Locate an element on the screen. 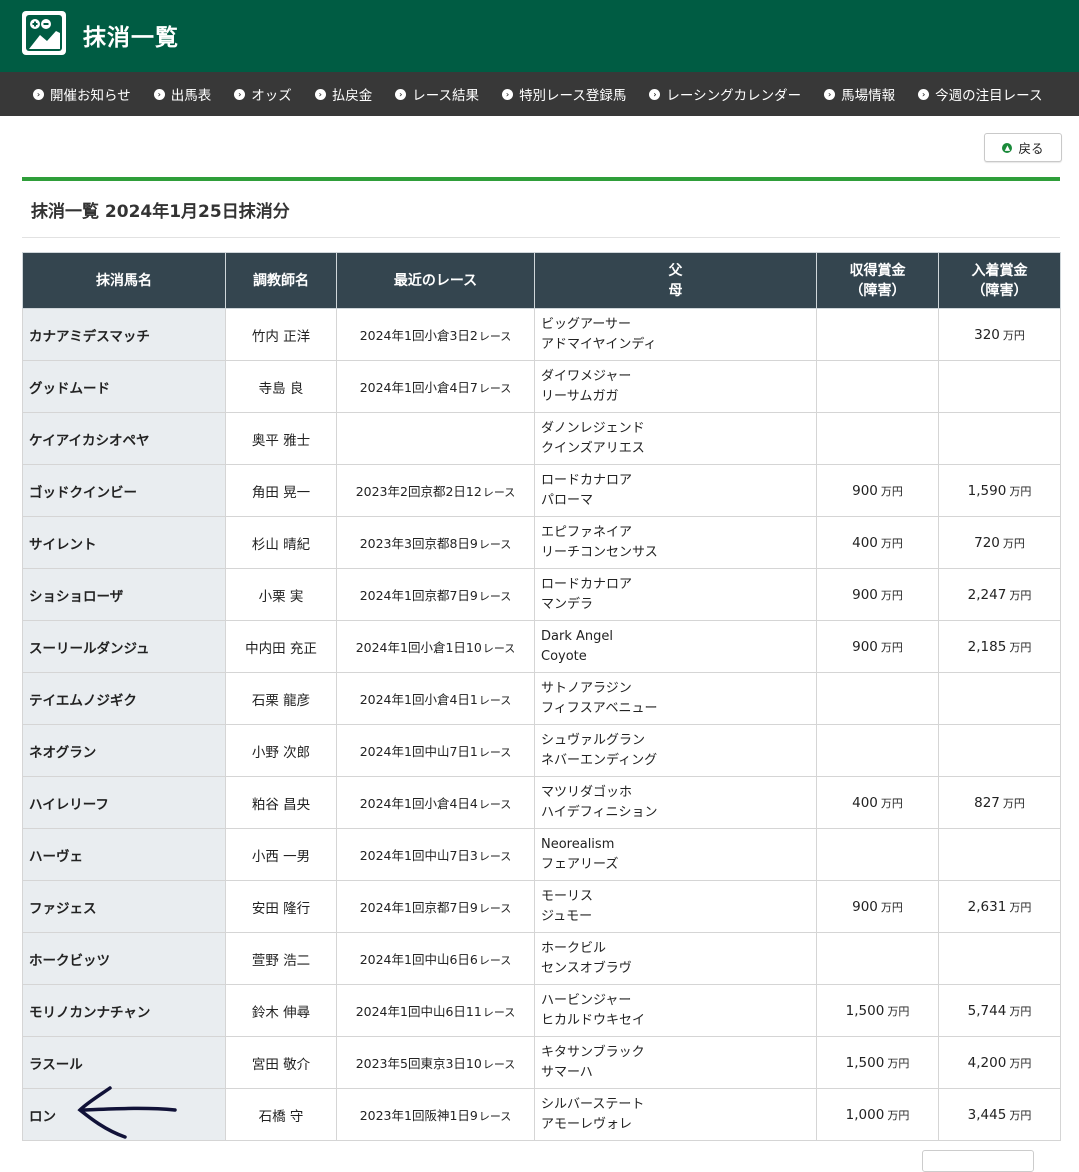 This screenshot has width=1079, height=1172. earned-prize is located at coordinates (877, 386).